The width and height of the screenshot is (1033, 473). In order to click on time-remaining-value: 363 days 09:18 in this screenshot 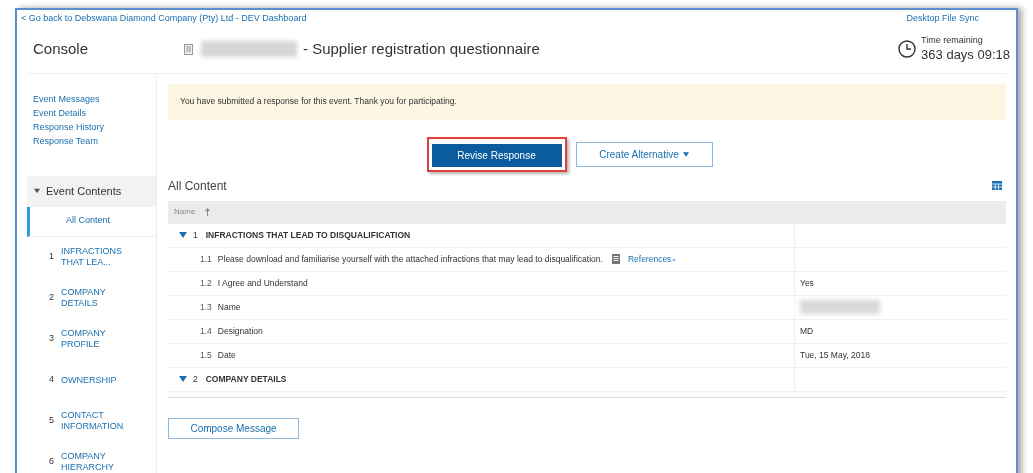, I will do `click(965, 54)`.